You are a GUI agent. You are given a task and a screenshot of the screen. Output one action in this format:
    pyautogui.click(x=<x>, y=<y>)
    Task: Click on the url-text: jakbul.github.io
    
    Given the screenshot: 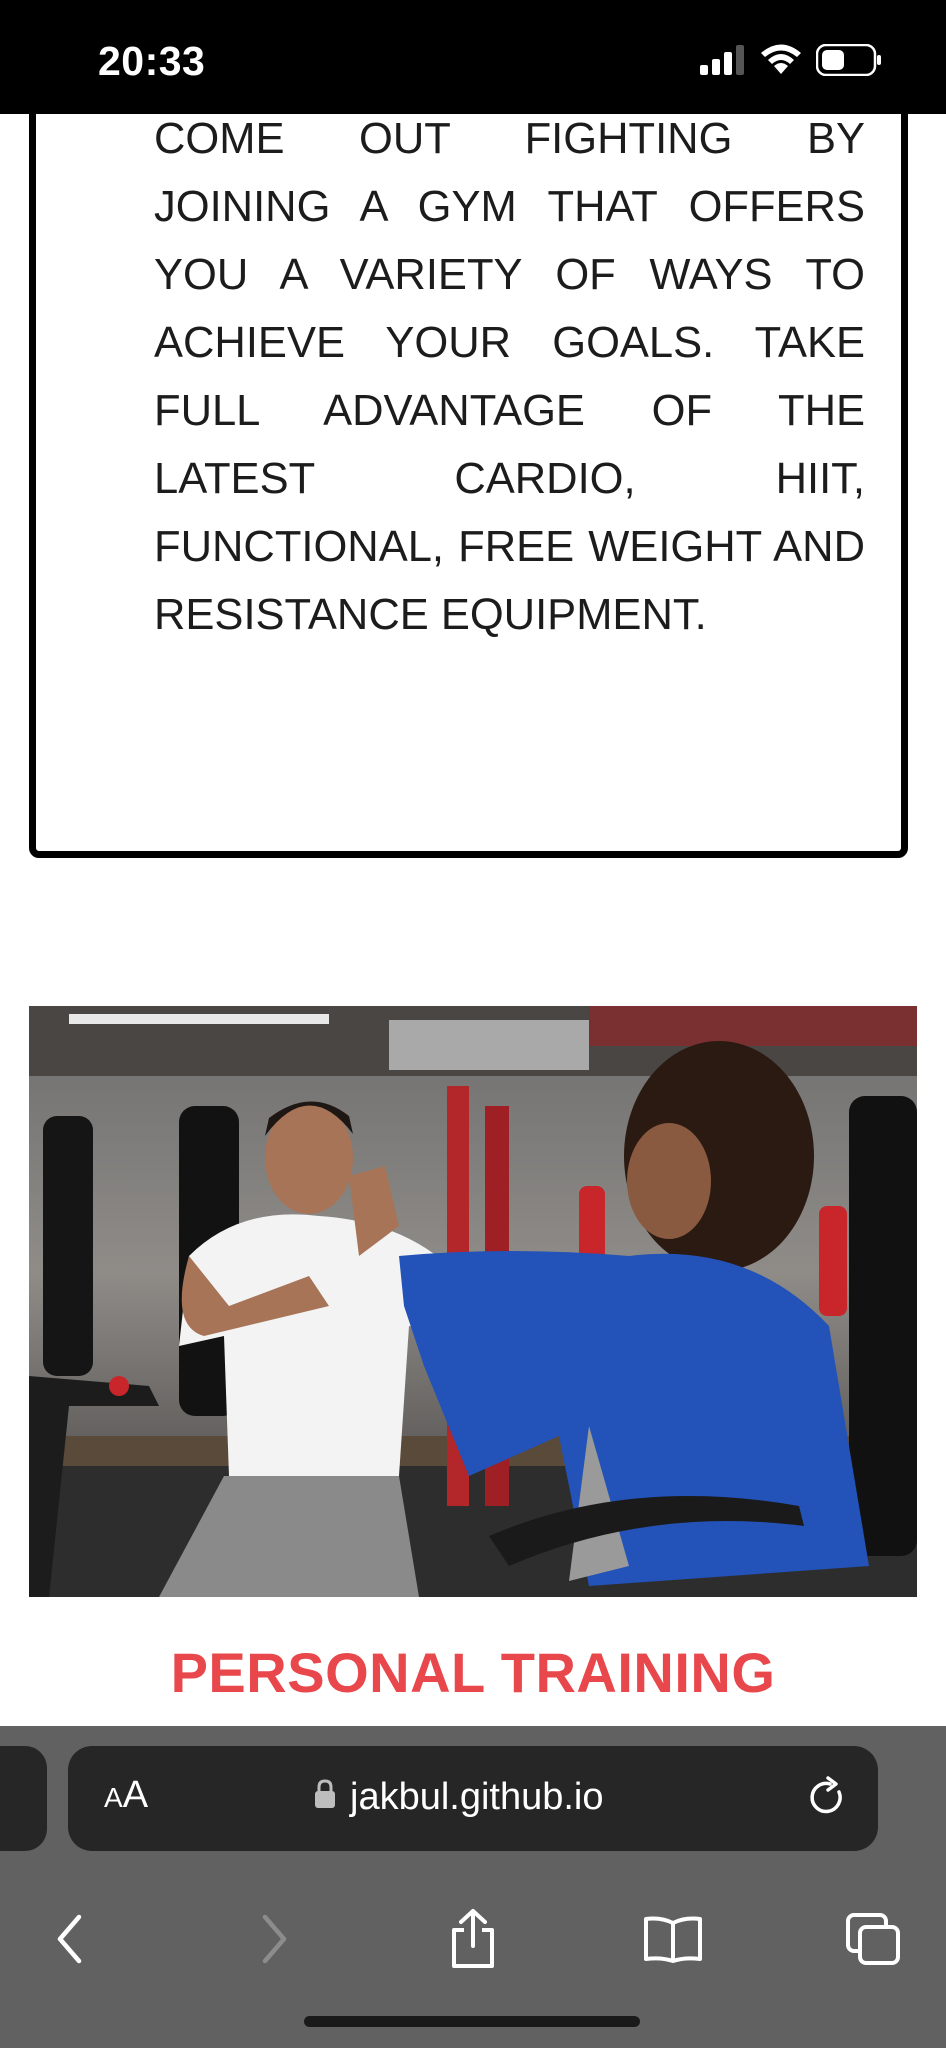 What is the action you would take?
    pyautogui.click(x=477, y=1797)
    